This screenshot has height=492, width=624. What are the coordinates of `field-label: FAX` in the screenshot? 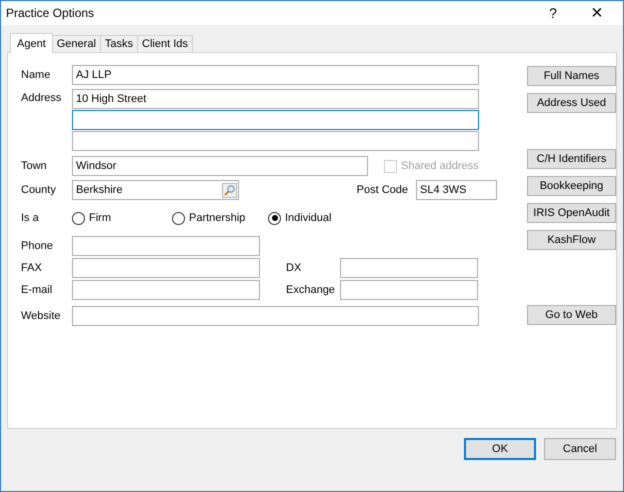 It's located at (32, 268).